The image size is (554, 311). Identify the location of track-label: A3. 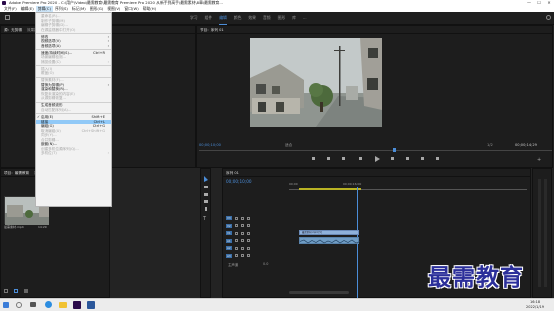
(229, 255).